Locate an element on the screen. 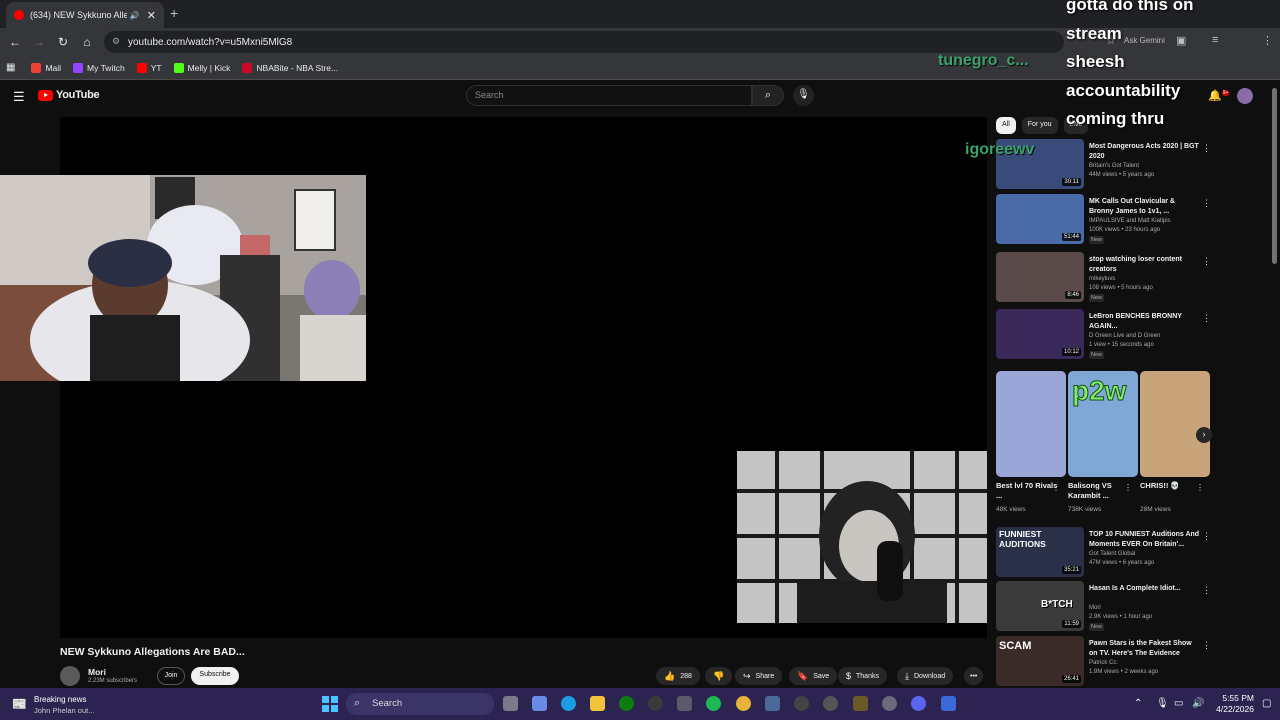  store-icon is located at coordinates (684, 703).